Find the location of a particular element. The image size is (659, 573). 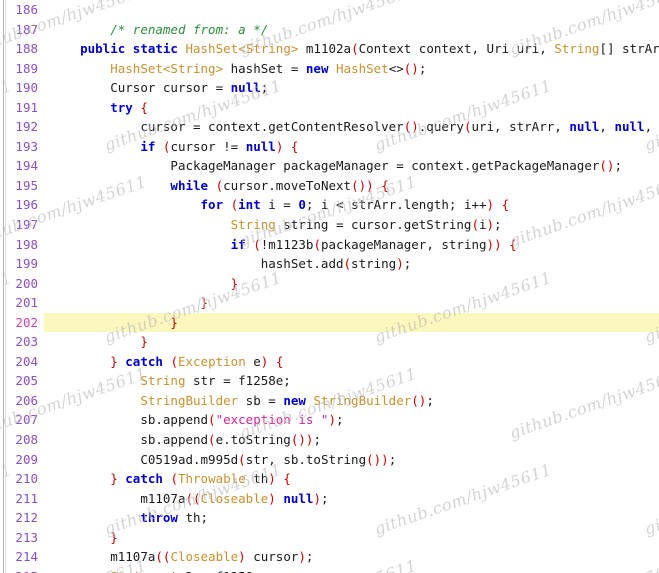

code-text: StringBuilder sb = new StringBuilder(); is located at coordinates (242, 401).